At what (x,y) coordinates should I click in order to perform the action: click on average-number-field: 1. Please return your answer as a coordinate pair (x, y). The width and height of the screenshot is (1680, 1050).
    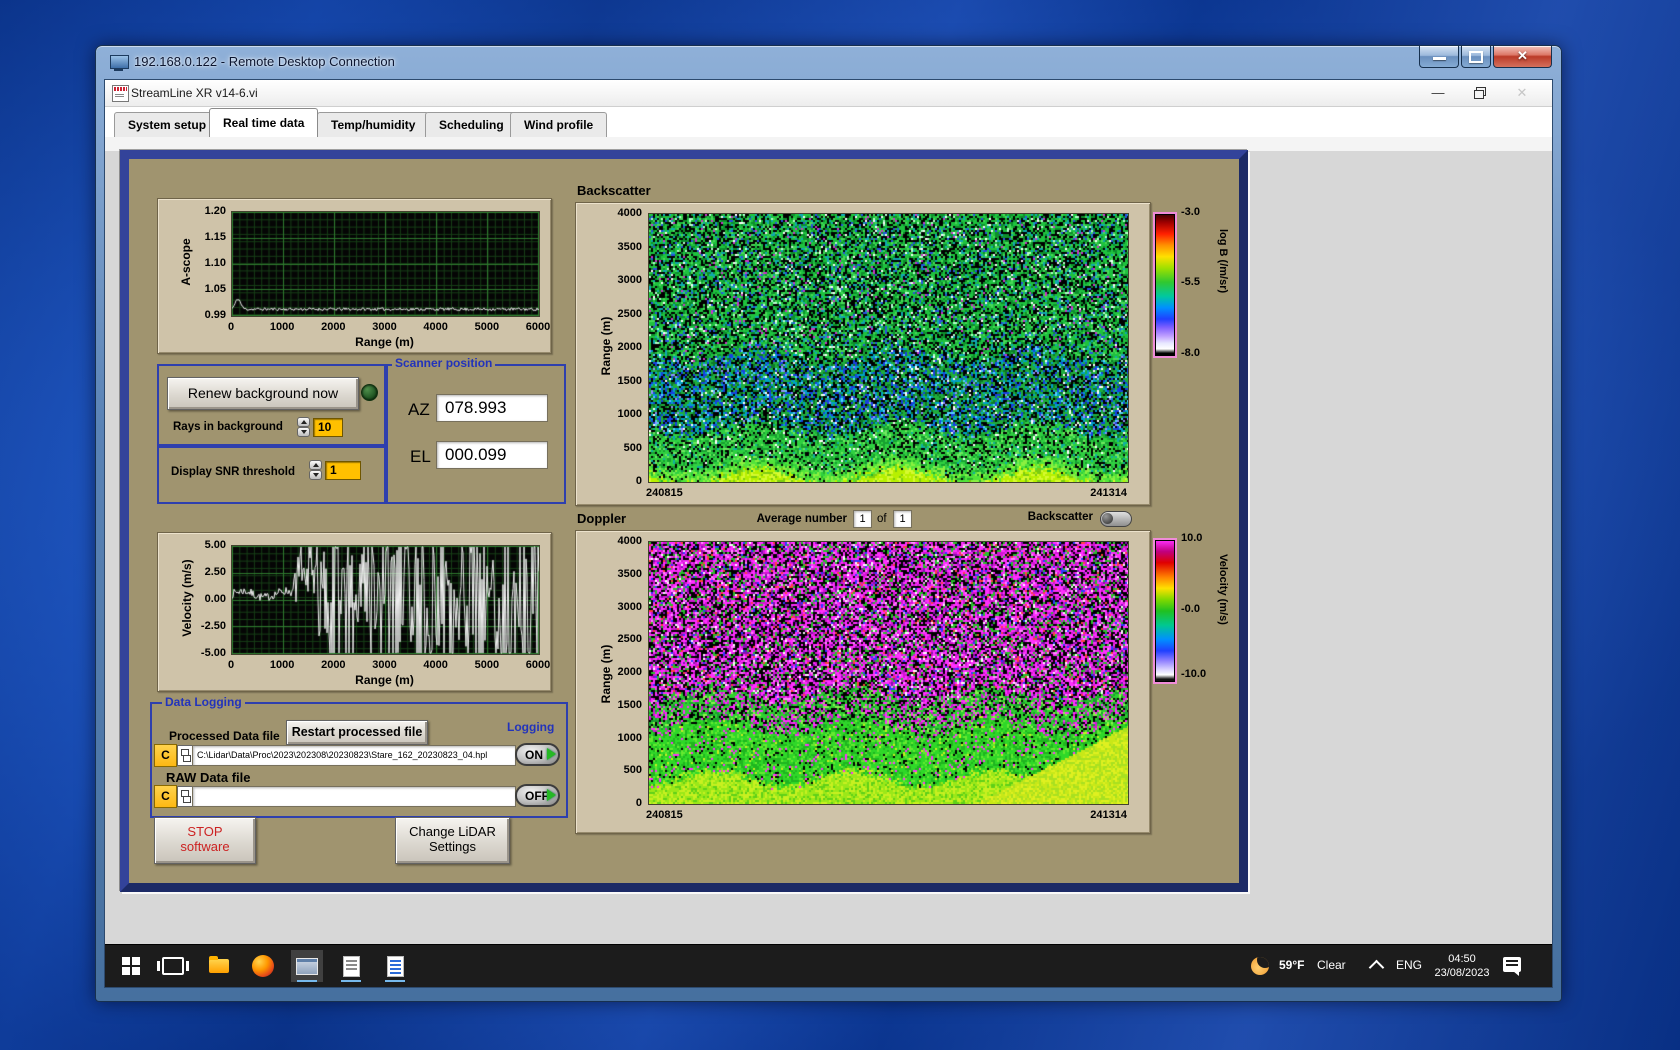
    Looking at the image, I should click on (862, 519).